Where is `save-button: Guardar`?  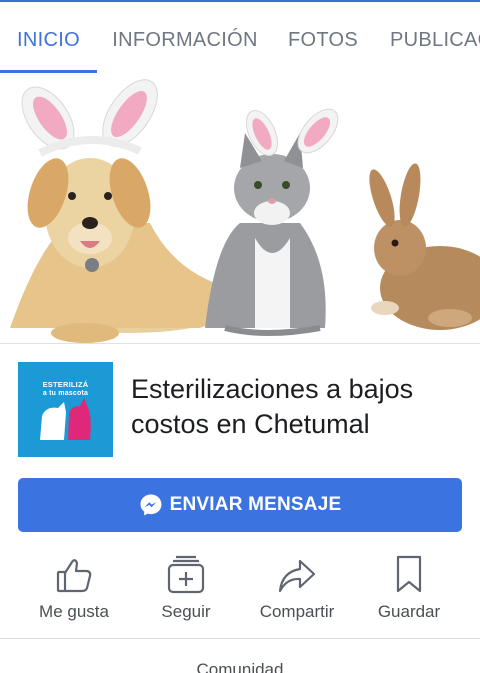
save-button: Guardar is located at coordinates (409, 590).